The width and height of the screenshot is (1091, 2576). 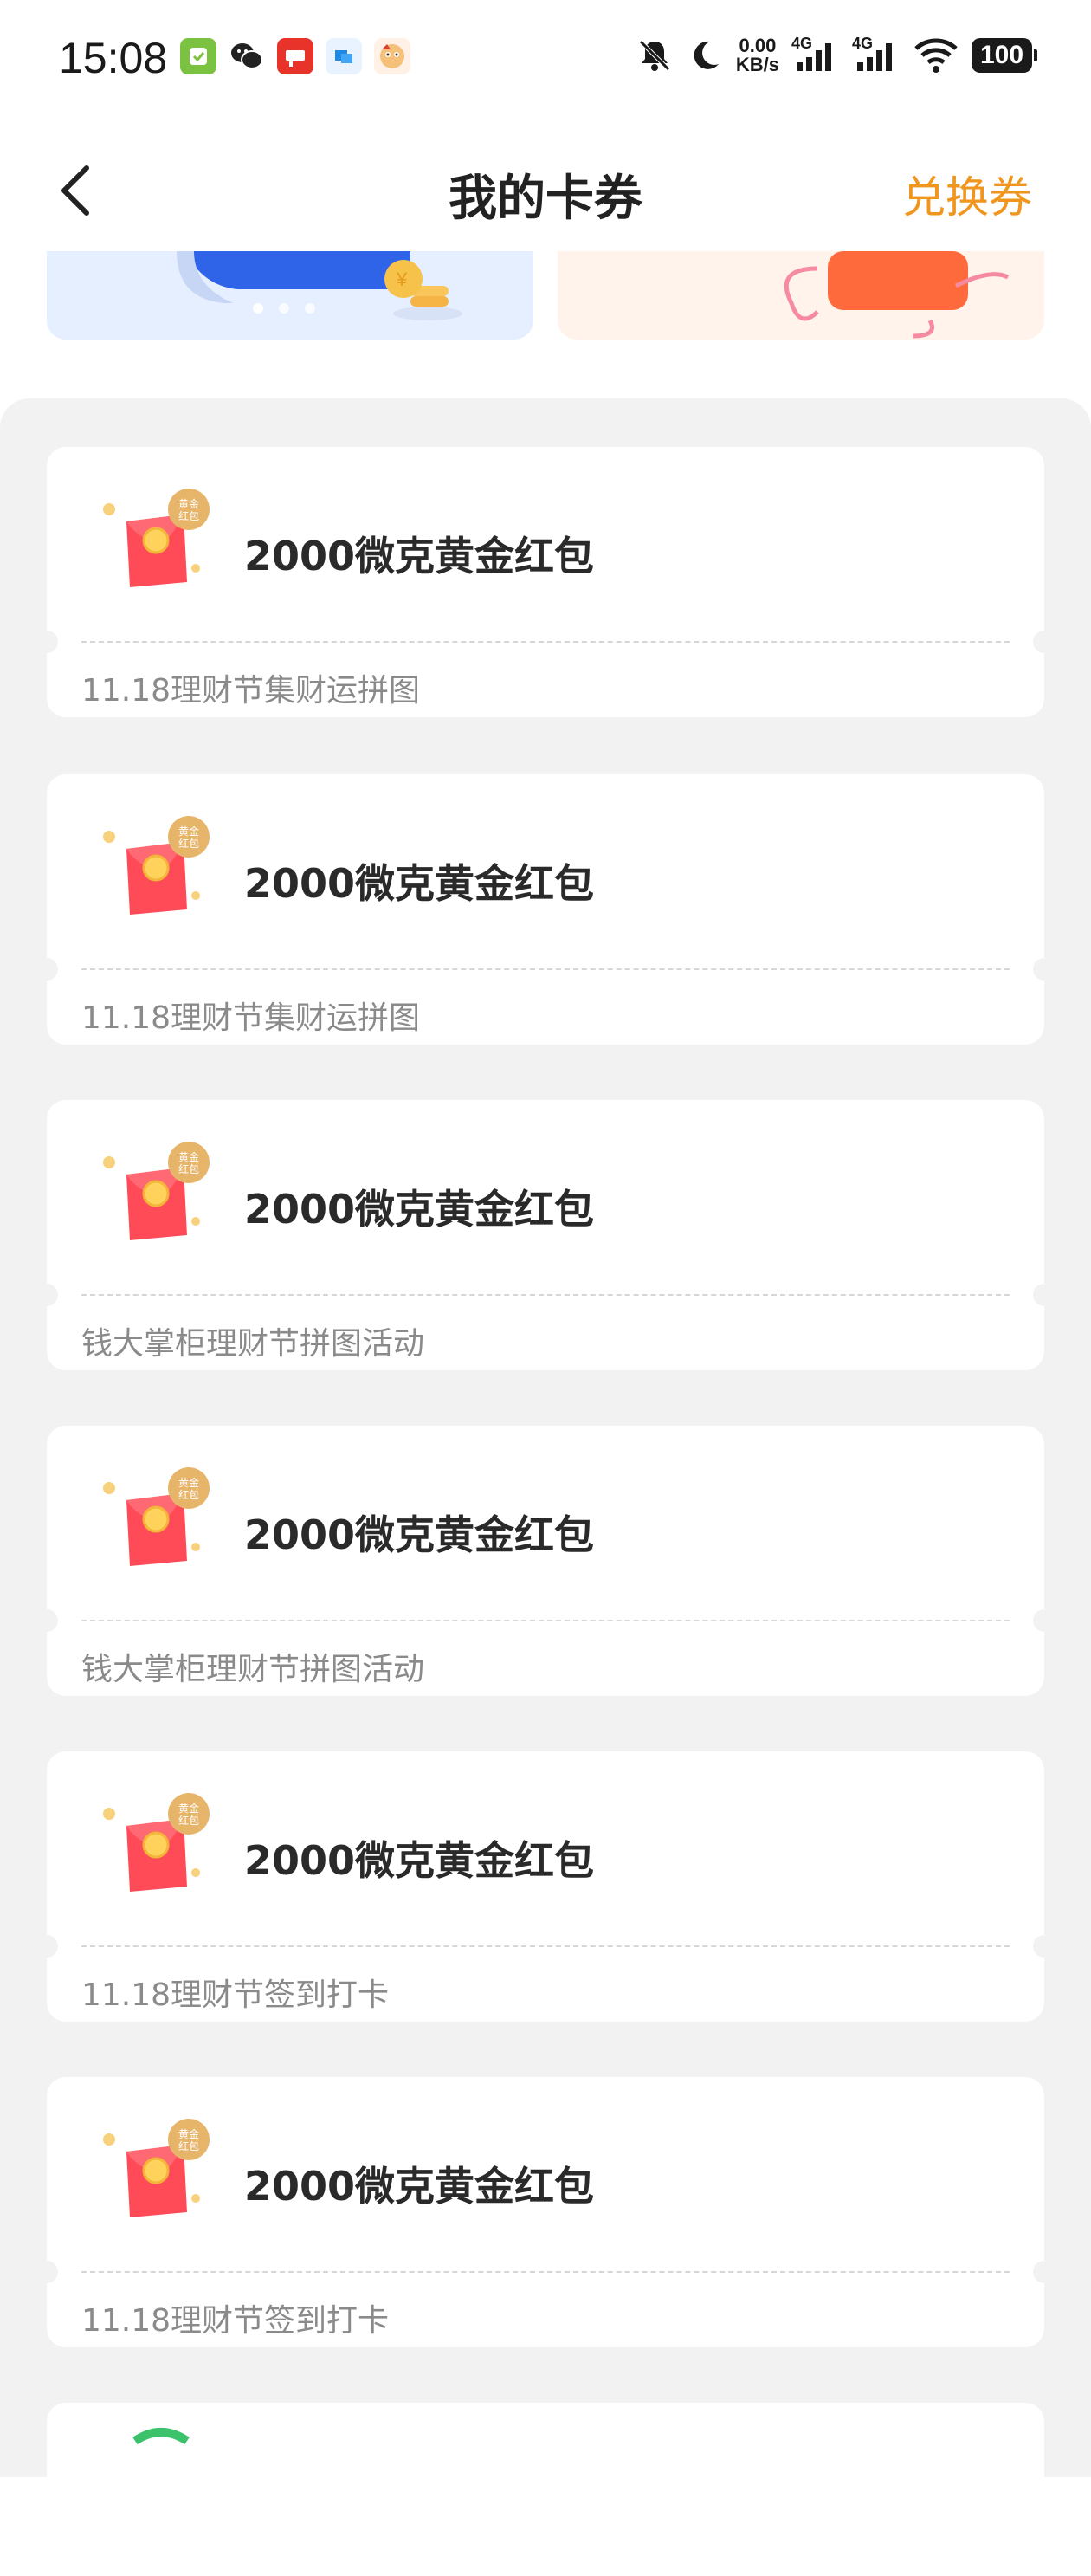 I want to click on navigation-bar: 我的卡券 兑换券, so click(x=546, y=190).